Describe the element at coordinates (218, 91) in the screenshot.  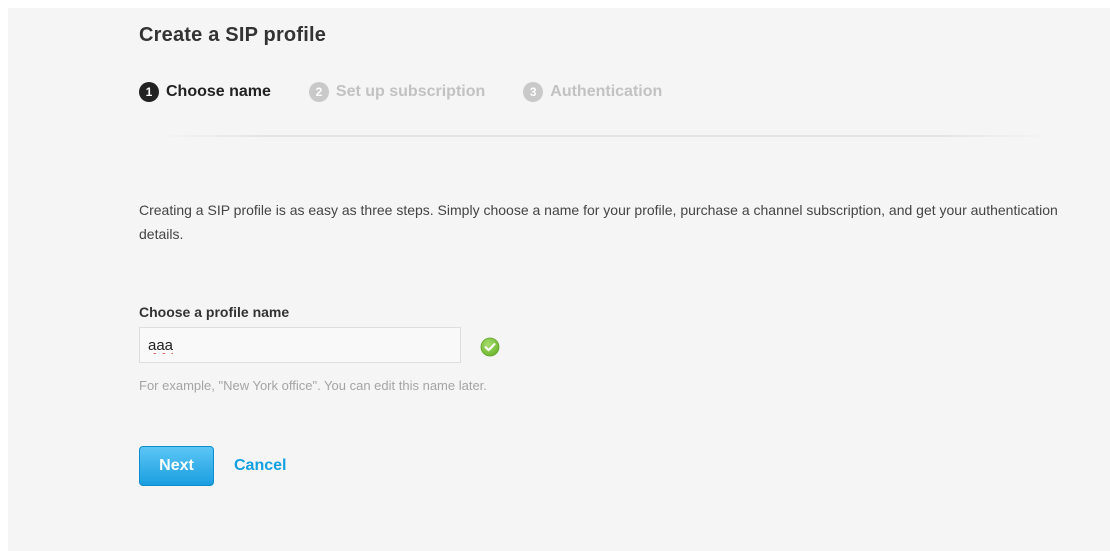
I see `step-label-choose-name: Choose name` at that location.